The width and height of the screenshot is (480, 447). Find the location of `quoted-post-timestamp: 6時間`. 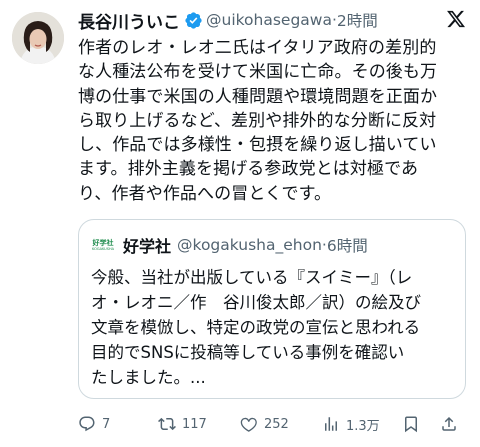

quoted-post-timestamp: 6時間 is located at coordinates (347, 246).